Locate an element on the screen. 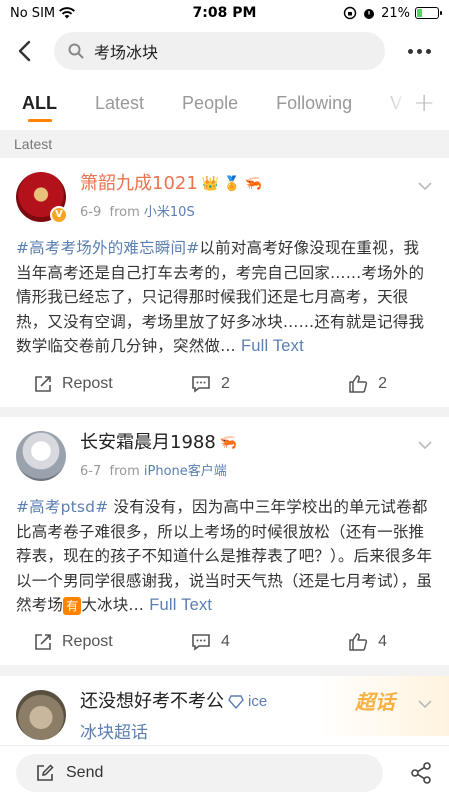 The width and height of the screenshot is (449, 800). tab-people: People is located at coordinates (210, 103).